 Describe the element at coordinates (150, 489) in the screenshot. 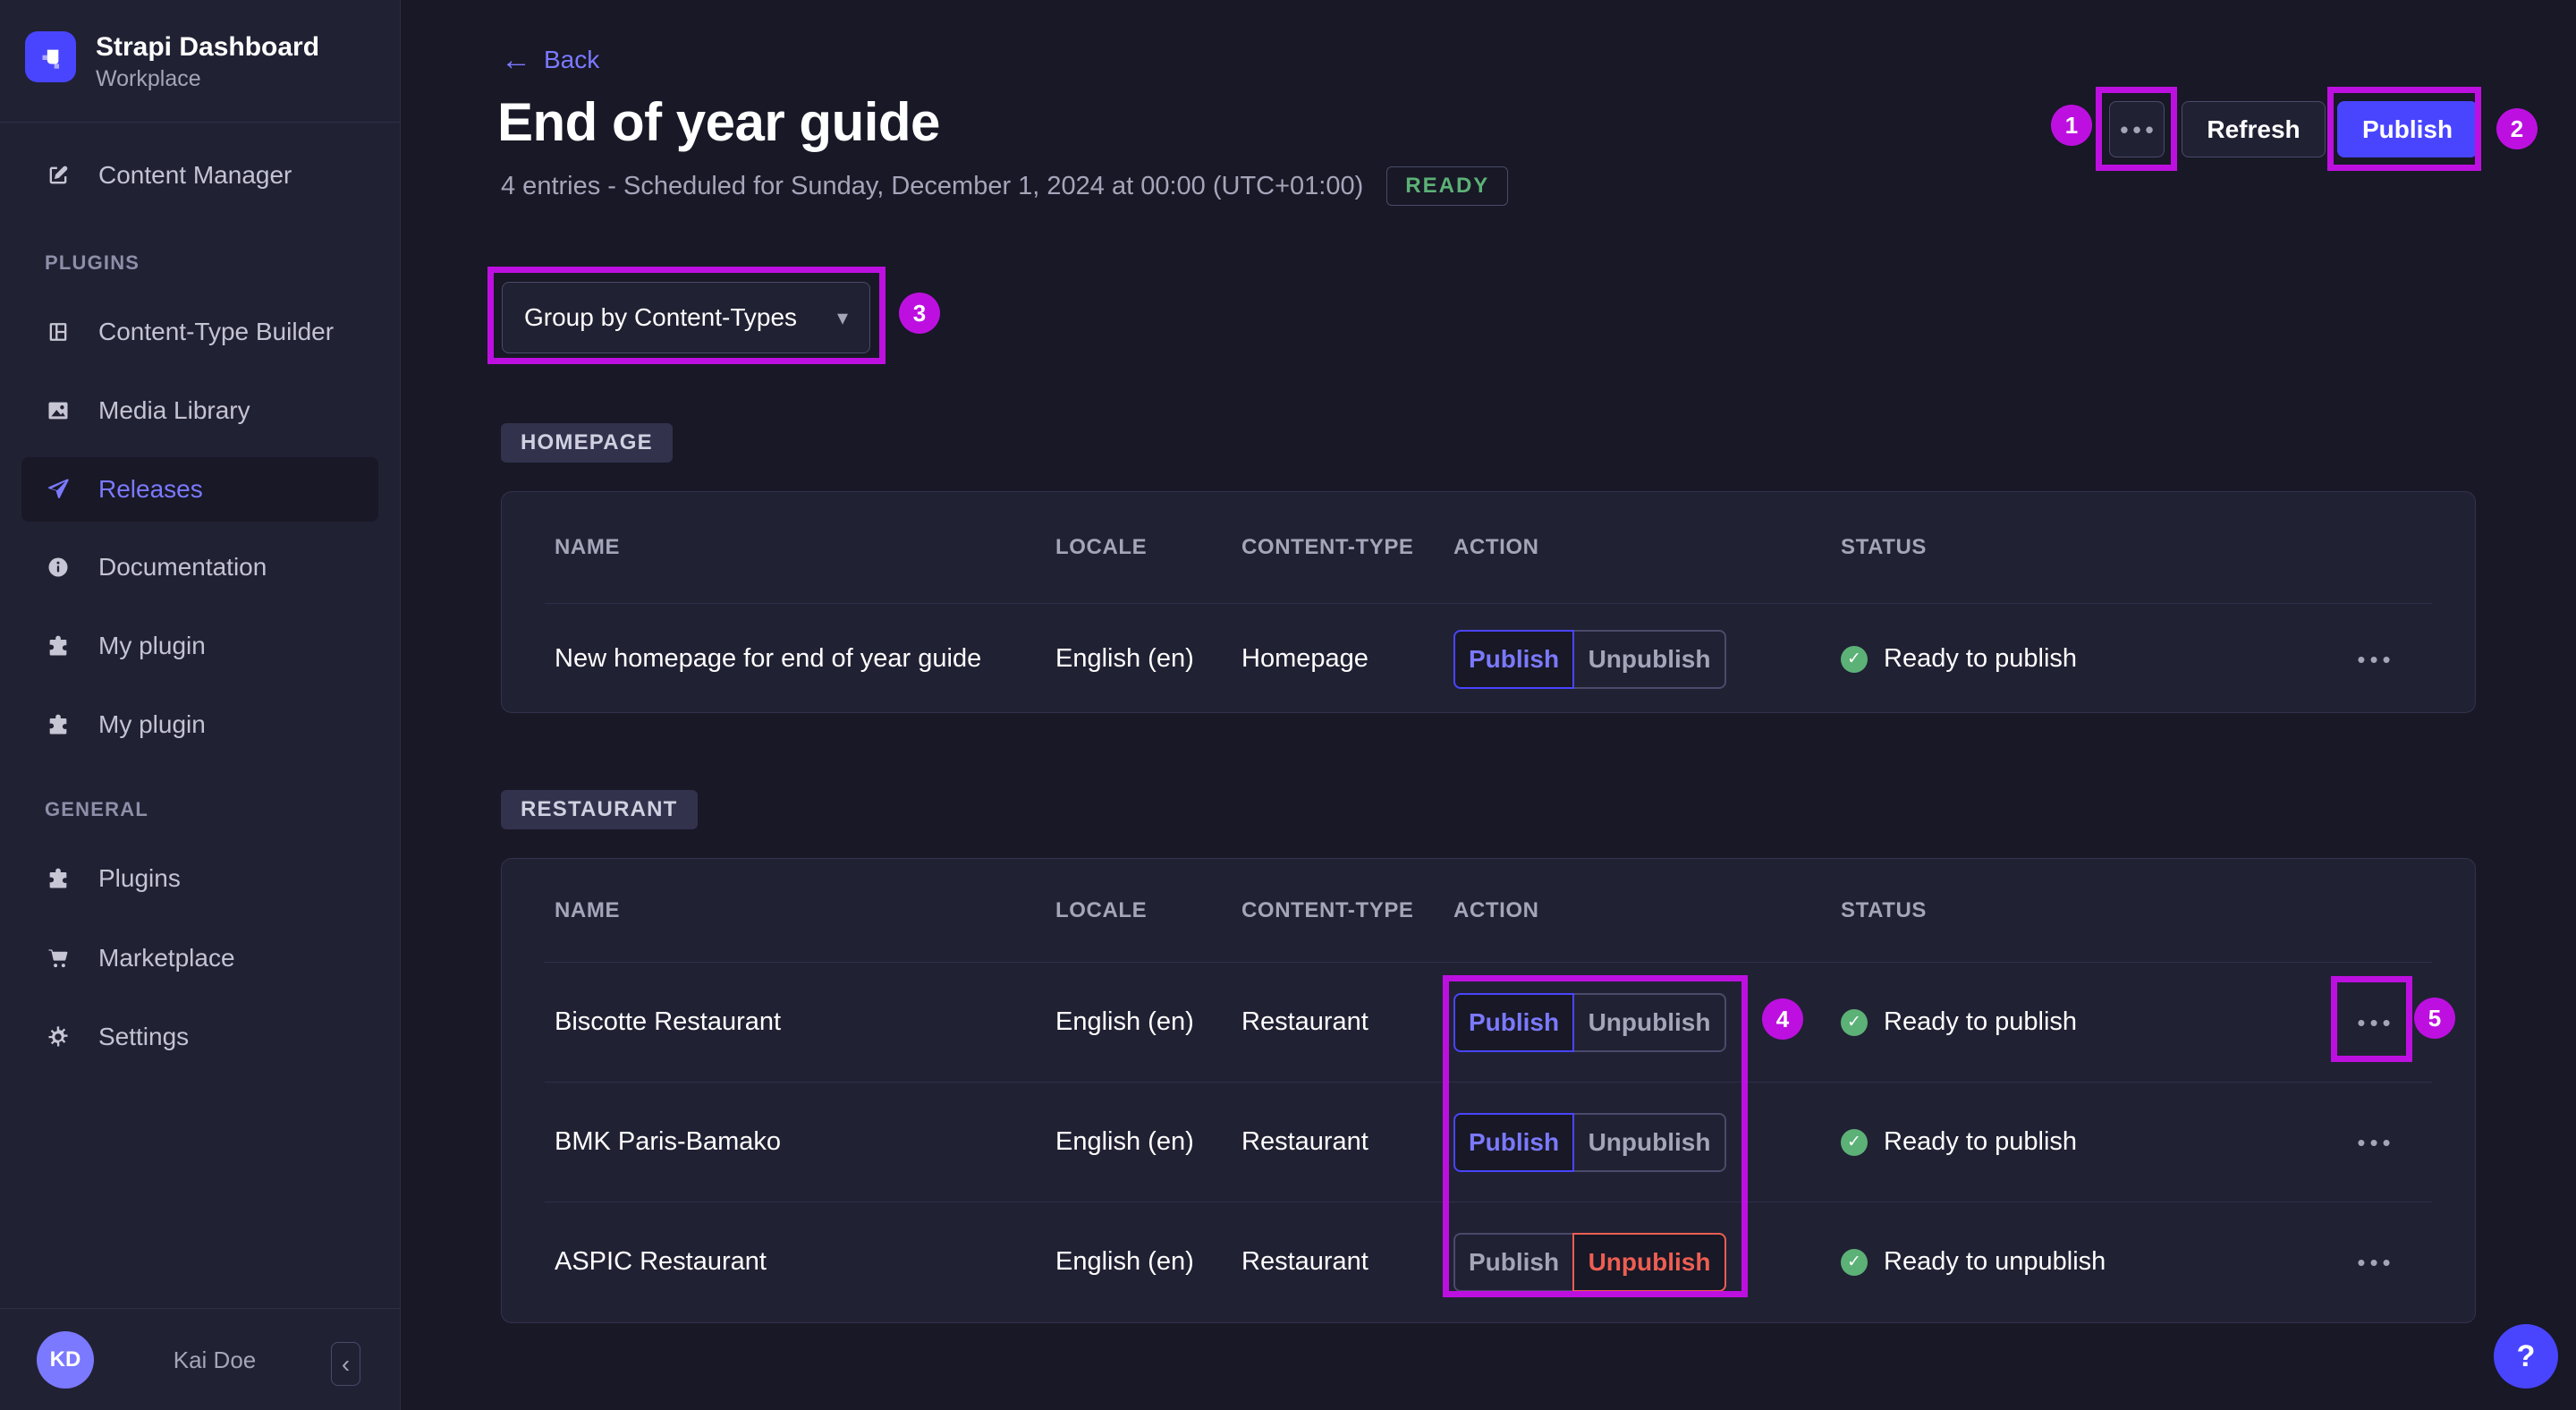

I see `sidebar-item-label: Releases` at that location.